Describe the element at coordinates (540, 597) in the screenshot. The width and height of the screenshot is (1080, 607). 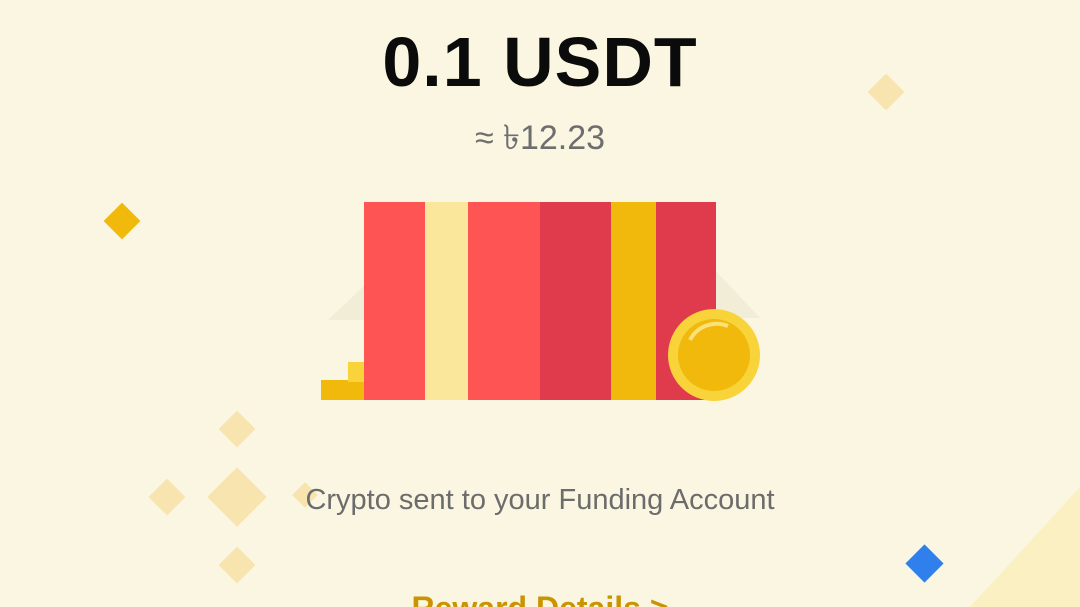
I see `reward-details-link: Reward Details >` at that location.